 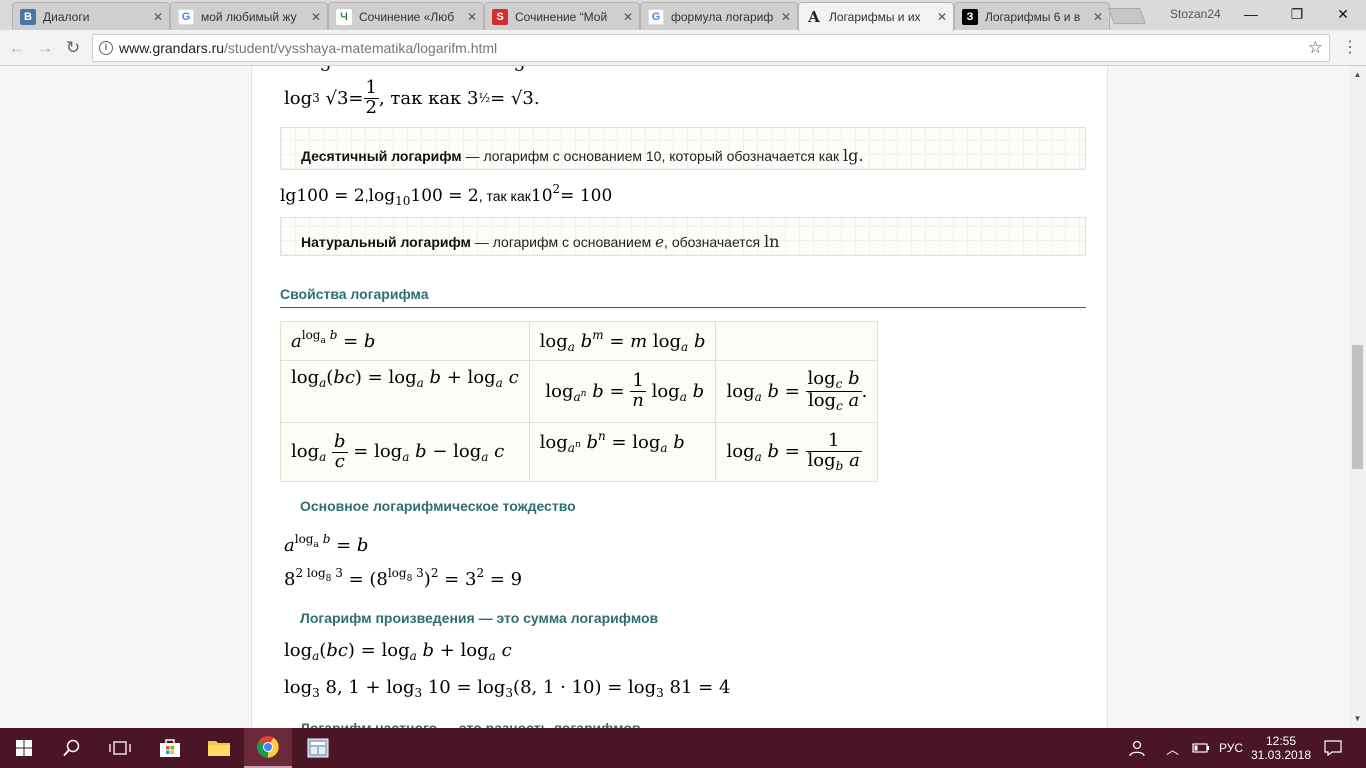 I want to click on table-cell: loga b = 1 logb a, so click(x=797, y=452).